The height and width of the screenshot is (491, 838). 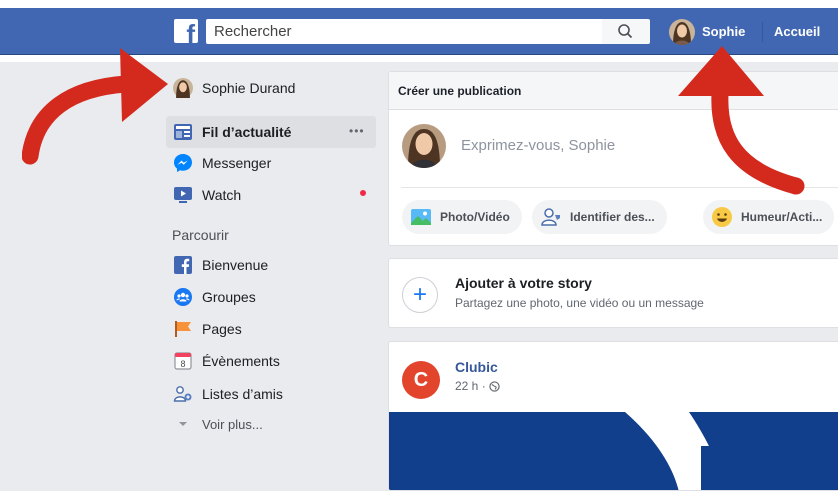 What do you see at coordinates (538, 145) in the screenshot?
I see `composer-input: Exprimez-vous, Sophie` at bounding box center [538, 145].